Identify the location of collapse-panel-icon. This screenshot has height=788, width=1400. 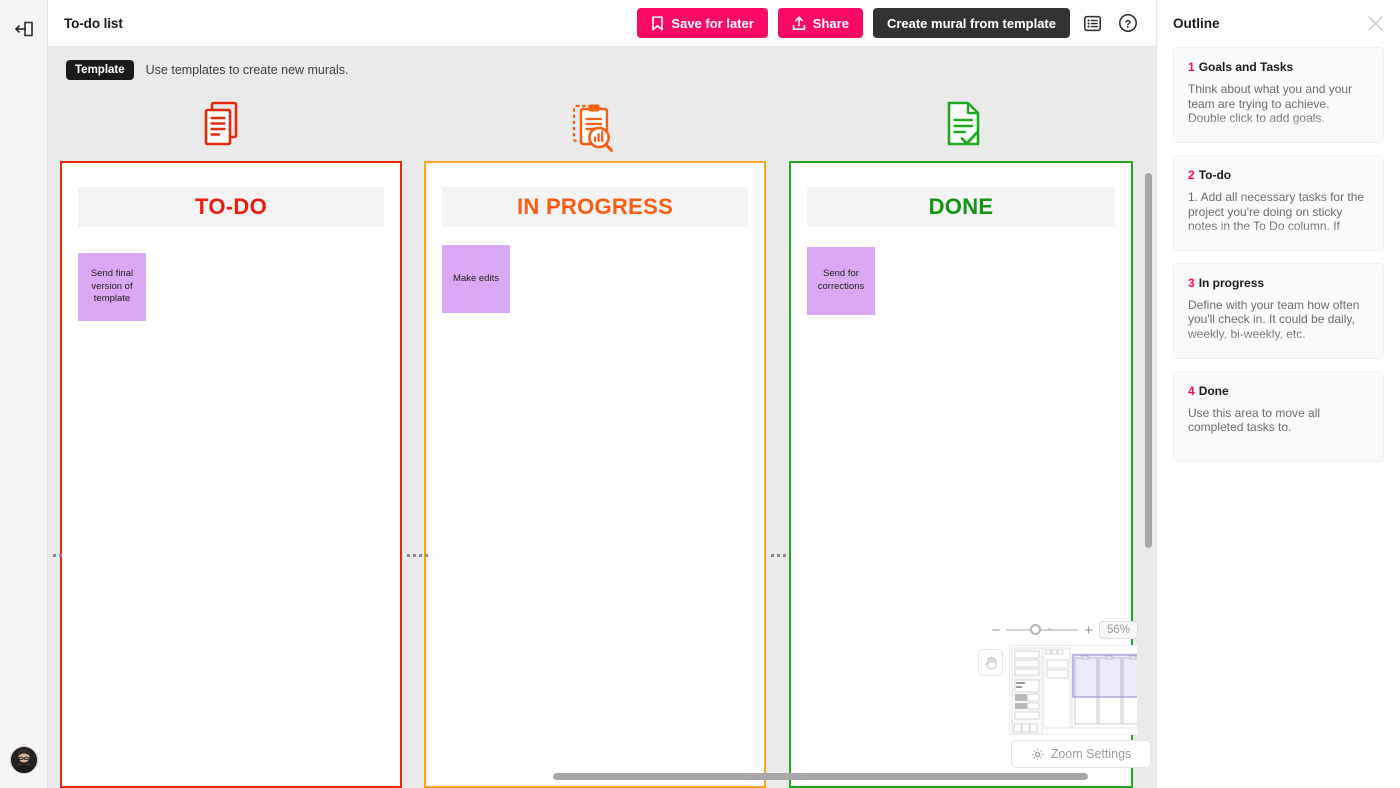
(24, 29).